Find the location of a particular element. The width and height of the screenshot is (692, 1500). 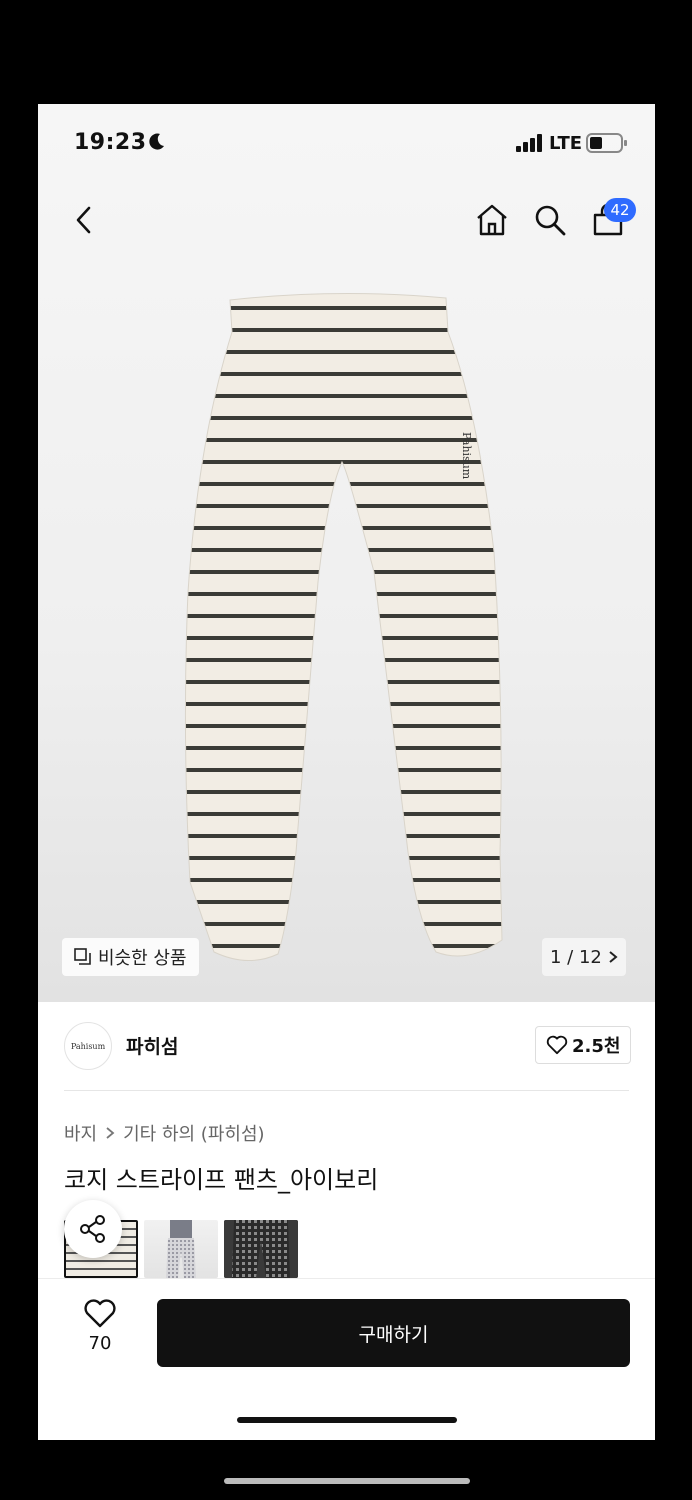

image-counter: 1 / 12 is located at coordinates (584, 957).